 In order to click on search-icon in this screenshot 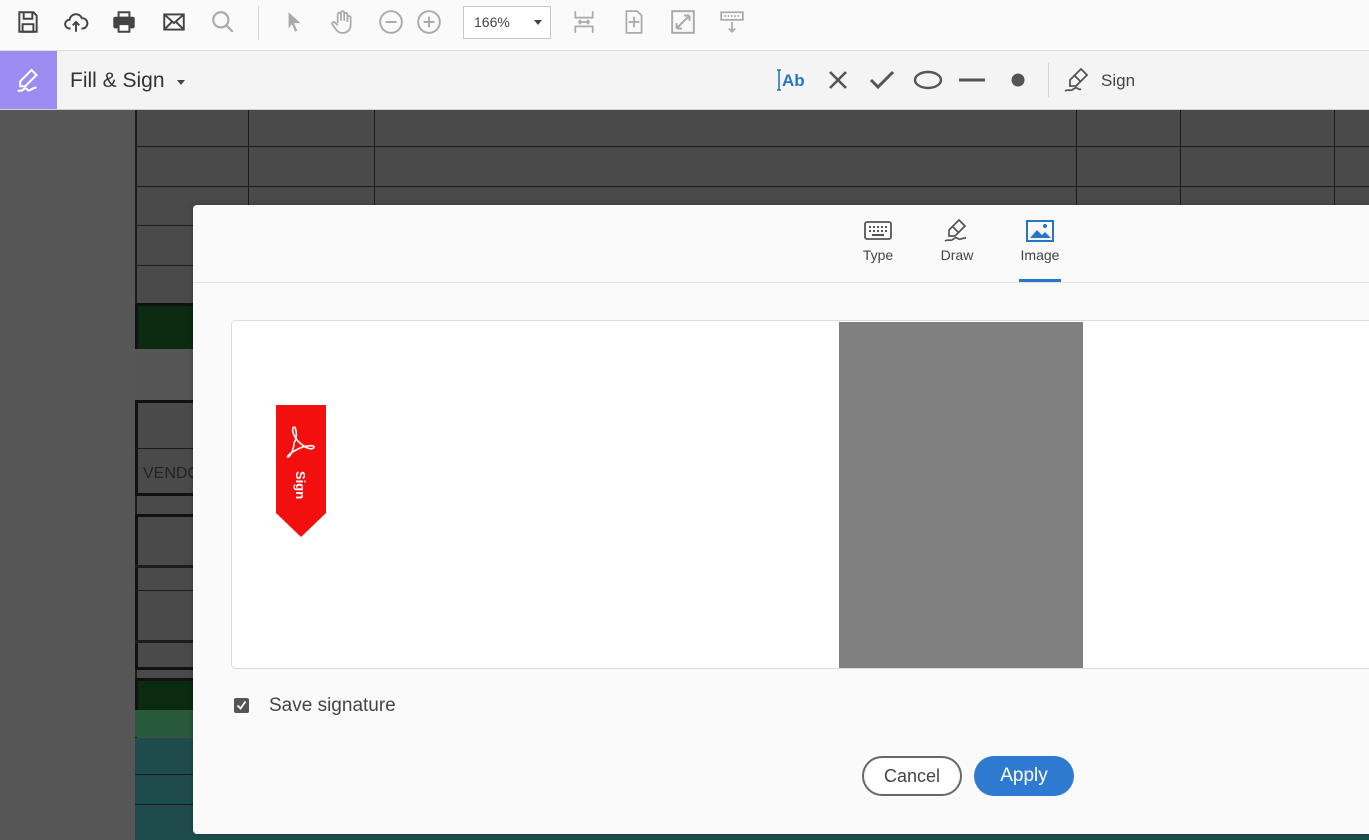, I will do `click(223, 22)`.